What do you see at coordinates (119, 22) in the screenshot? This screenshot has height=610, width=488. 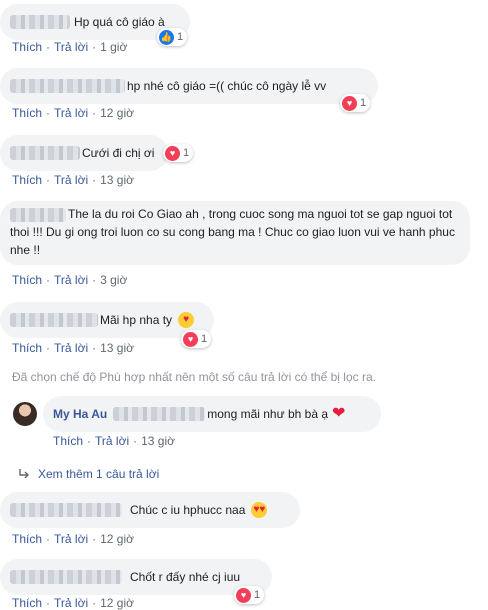 I see `comment-text: Hp quá cô giáo à` at bounding box center [119, 22].